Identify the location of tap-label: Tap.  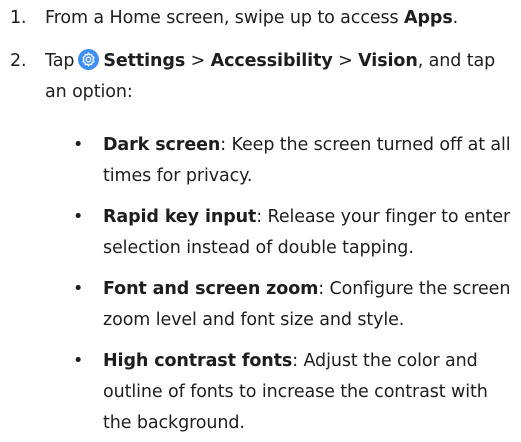
(60, 61).